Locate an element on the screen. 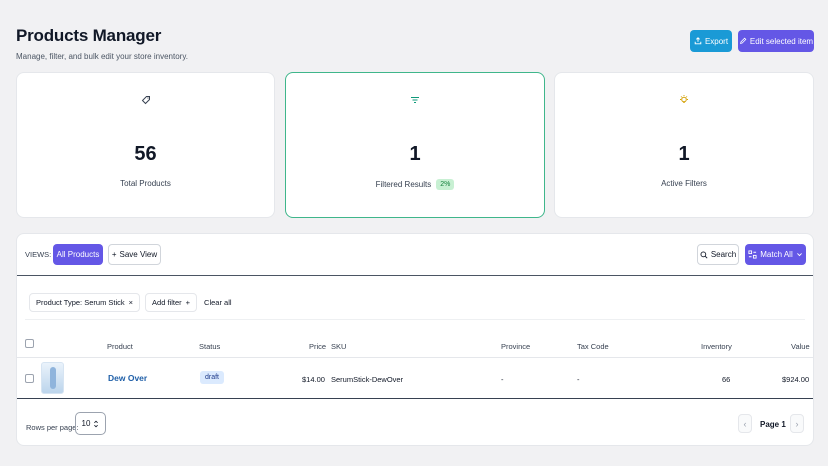 The width and height of the screenshot is (828, 466). export-button: Export is located at coordinates (711, 41).